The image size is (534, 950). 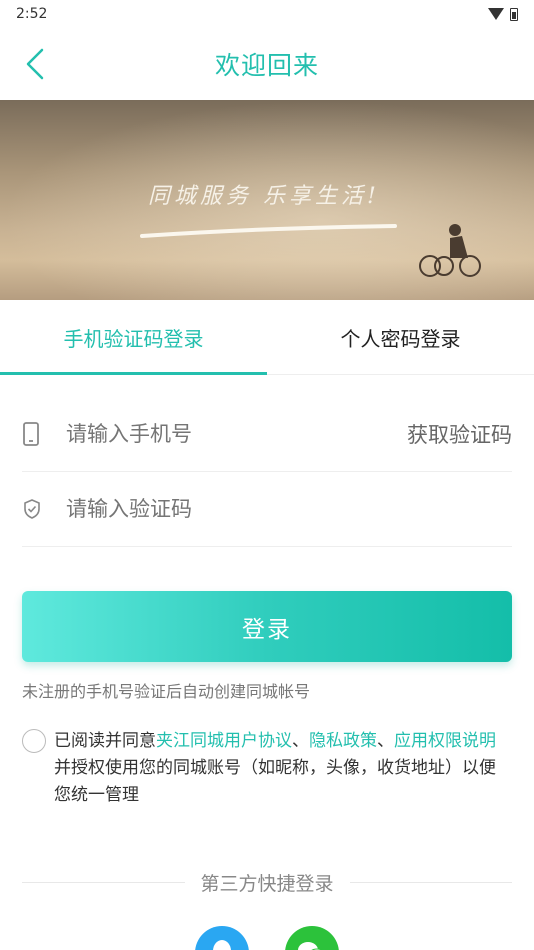 I want to click on register-hint: 未注册的手机号验证后自动创建同城帐号, so click(x=166, y=691).